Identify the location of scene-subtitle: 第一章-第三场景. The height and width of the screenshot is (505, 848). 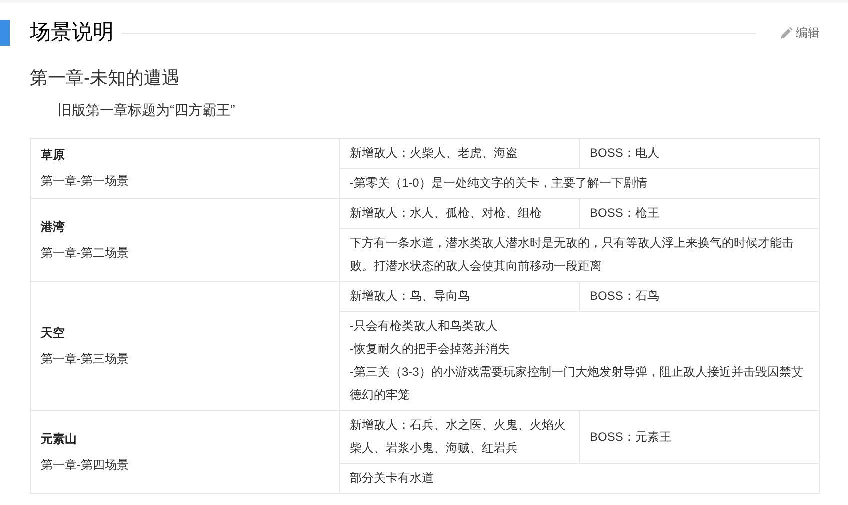
(85, 359).